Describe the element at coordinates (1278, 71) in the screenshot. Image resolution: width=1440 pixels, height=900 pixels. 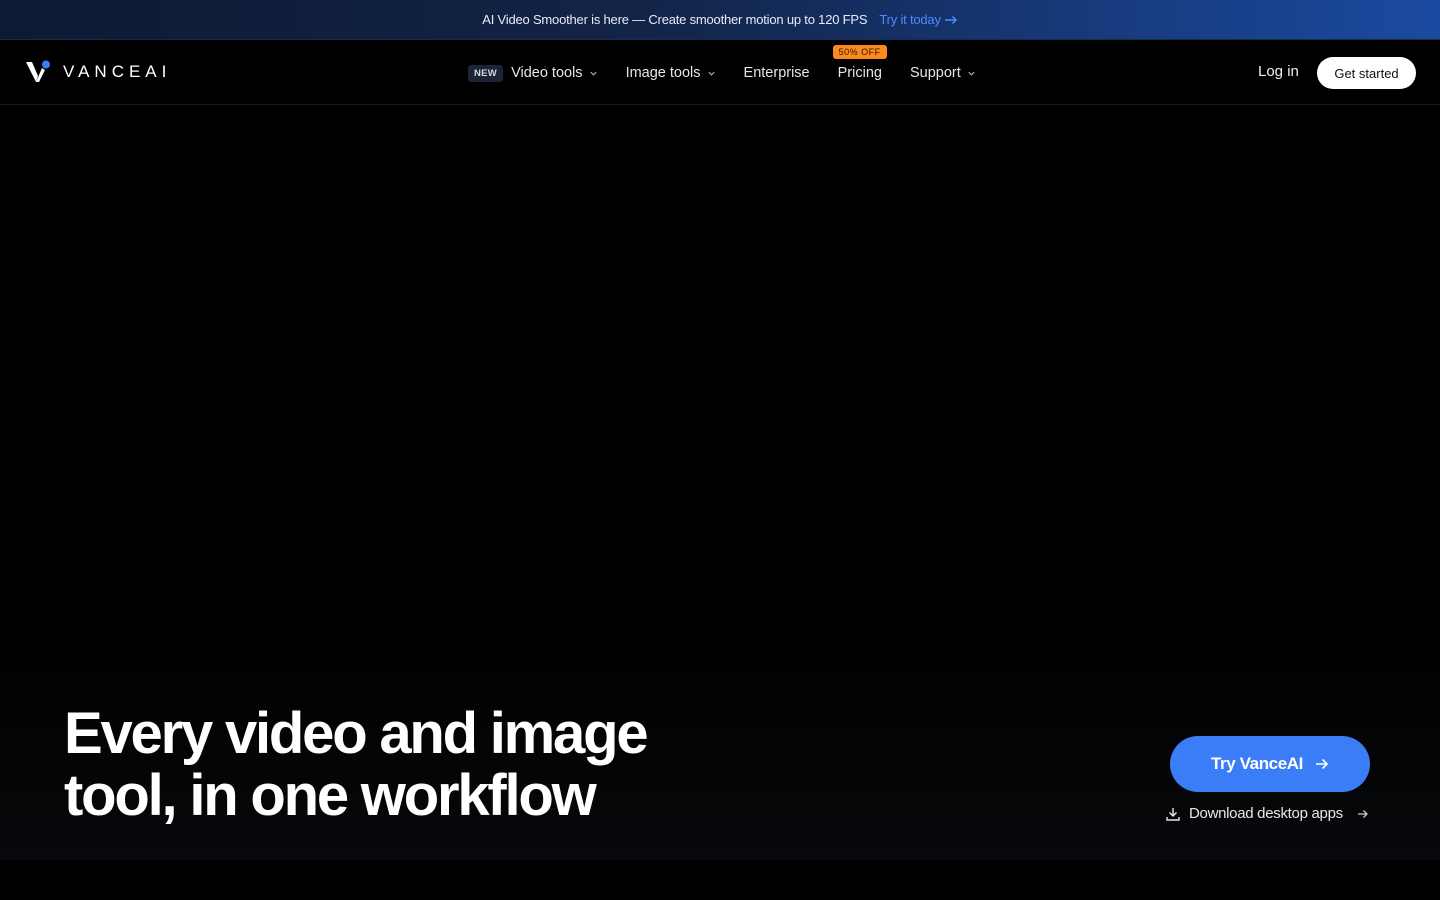
I see `login-link: Log in` at that location.